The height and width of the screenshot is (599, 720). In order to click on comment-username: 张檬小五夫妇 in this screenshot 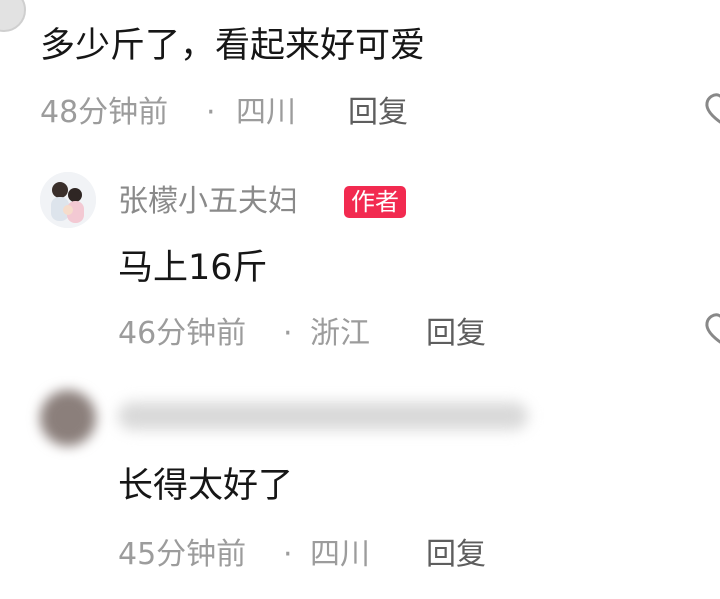, I will do `click(208, 202)`.